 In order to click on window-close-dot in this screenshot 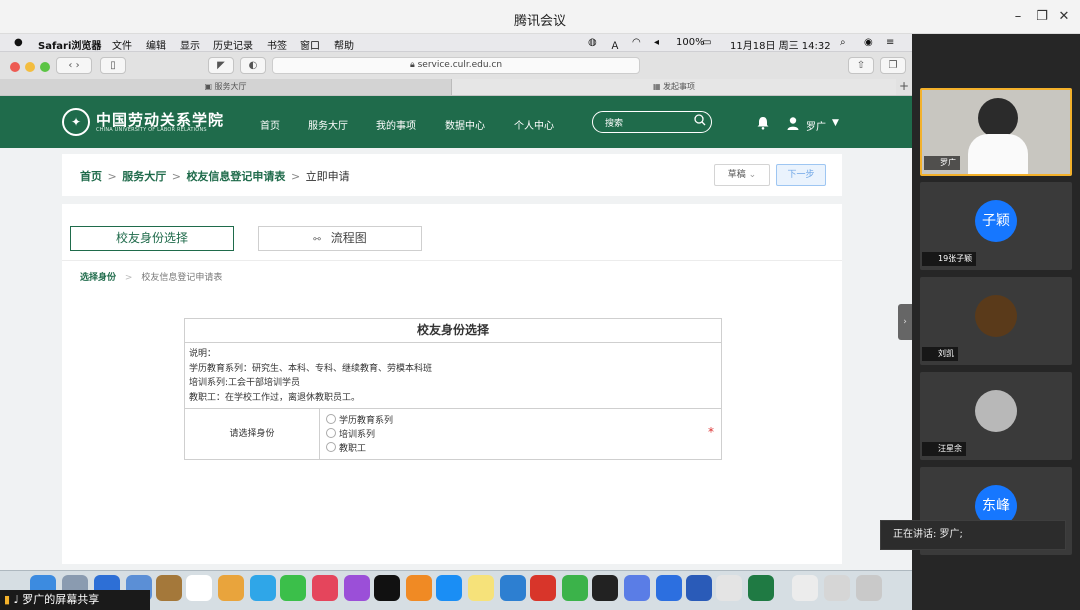, I will do `click(15, 67)`.